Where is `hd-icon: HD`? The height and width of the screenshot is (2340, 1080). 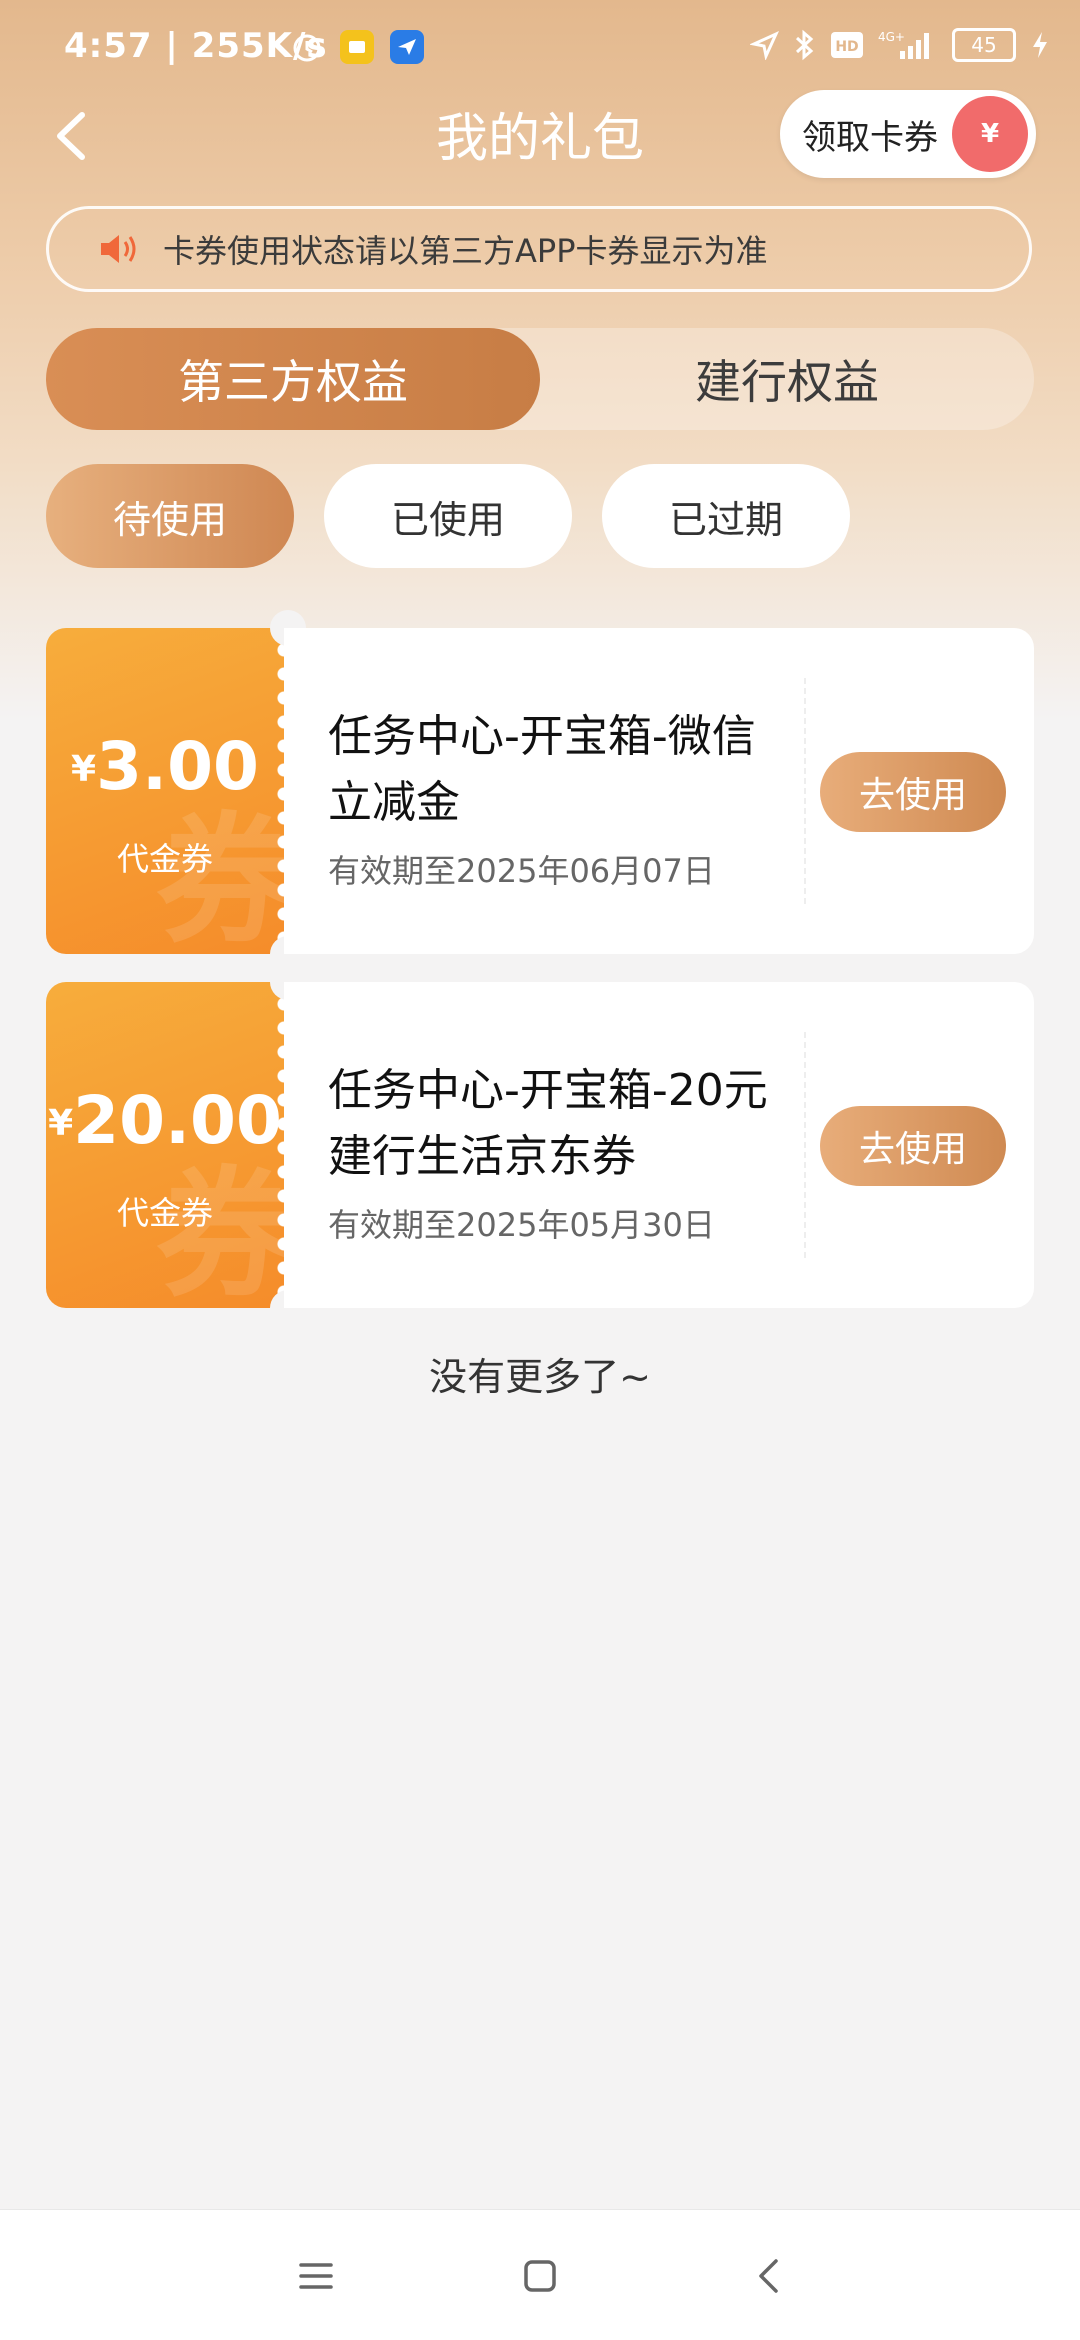 hd-icon: HD is located at coordinates (847, 45).